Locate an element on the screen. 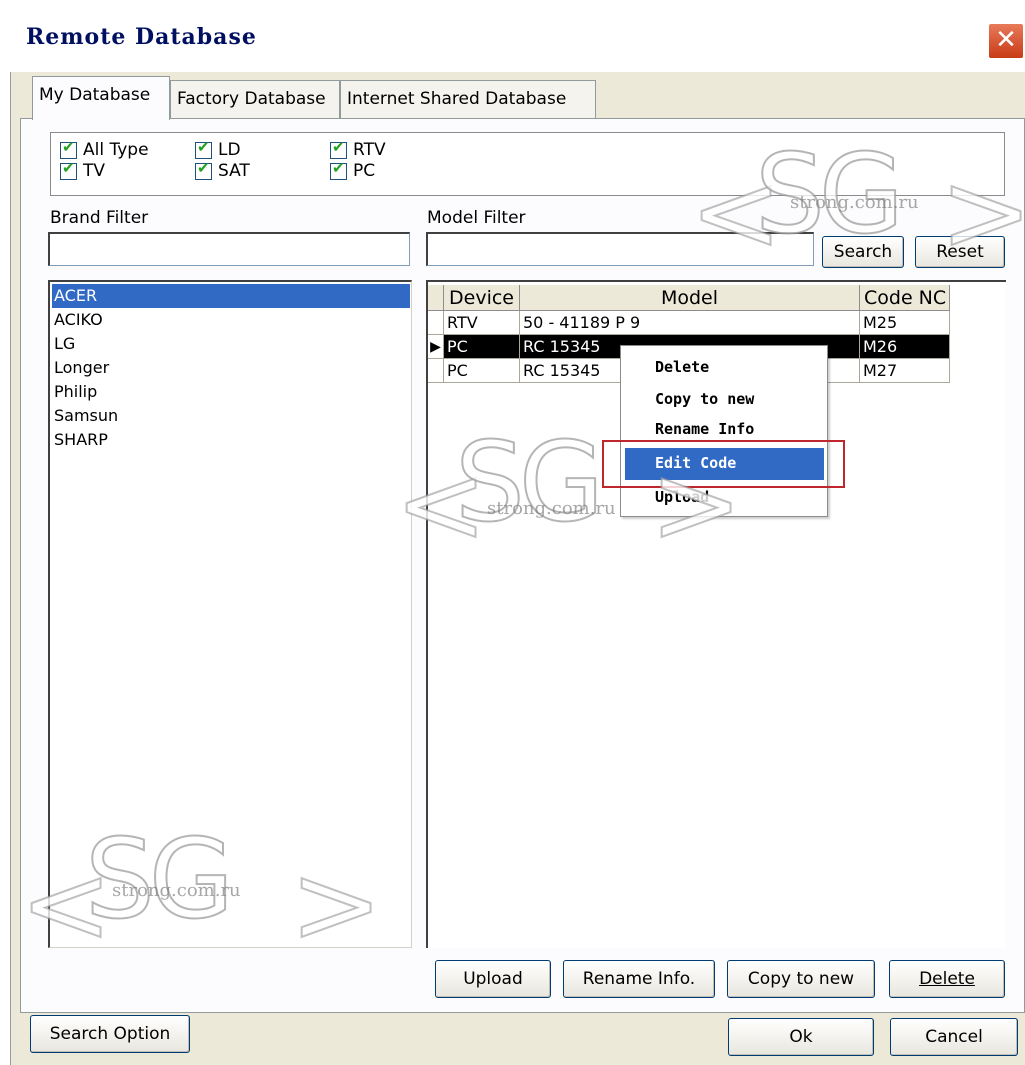 This screenshot has width=1025, height=1065. checkbox-sat: SAT is located at coordinates (222, 170).